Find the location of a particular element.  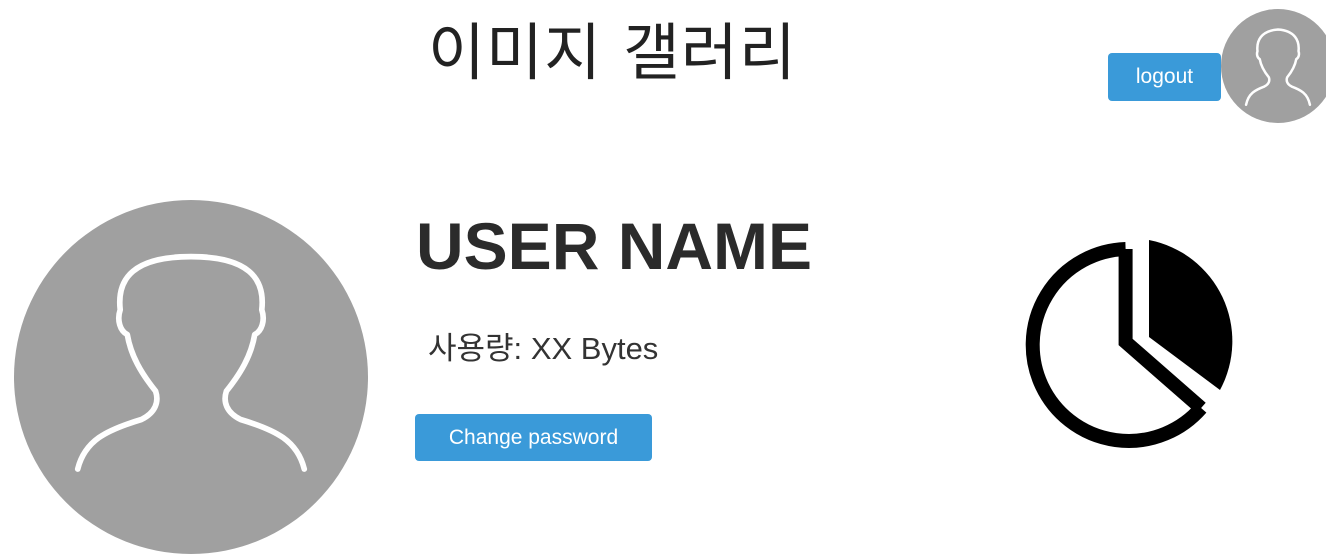

usage-info: 사용량: XX Bytes is located at coordinates (543, 349).